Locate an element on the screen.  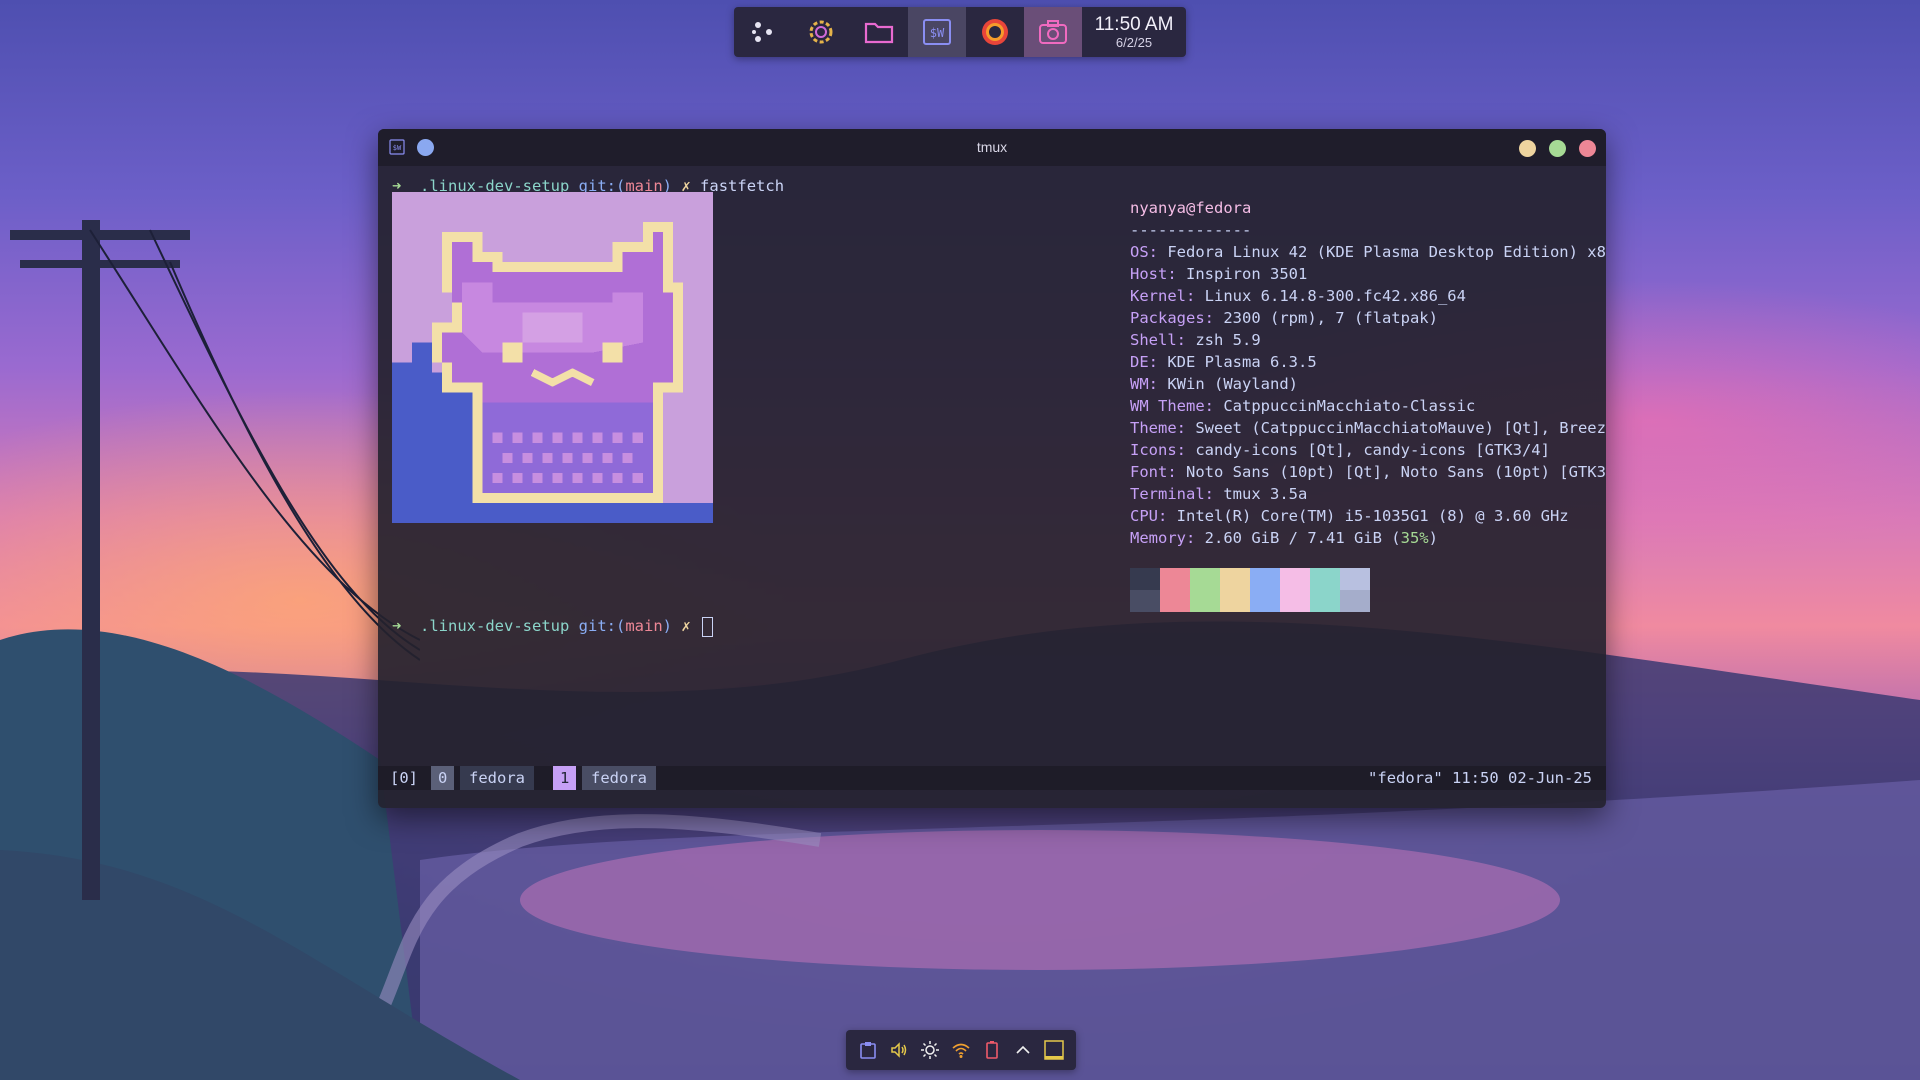
color-palette is located at coordinates (1250, 590).